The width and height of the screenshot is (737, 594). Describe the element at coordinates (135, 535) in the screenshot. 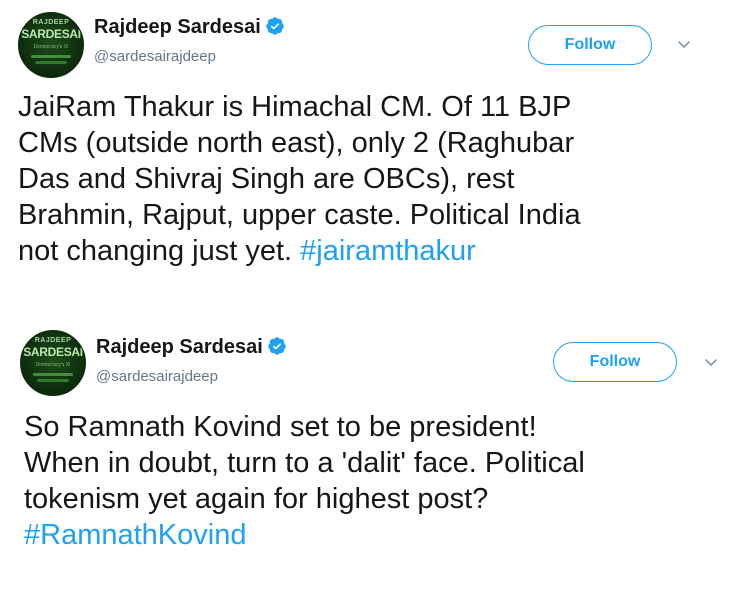

I see `hashtag-link: #RamnathKovind` at that location.